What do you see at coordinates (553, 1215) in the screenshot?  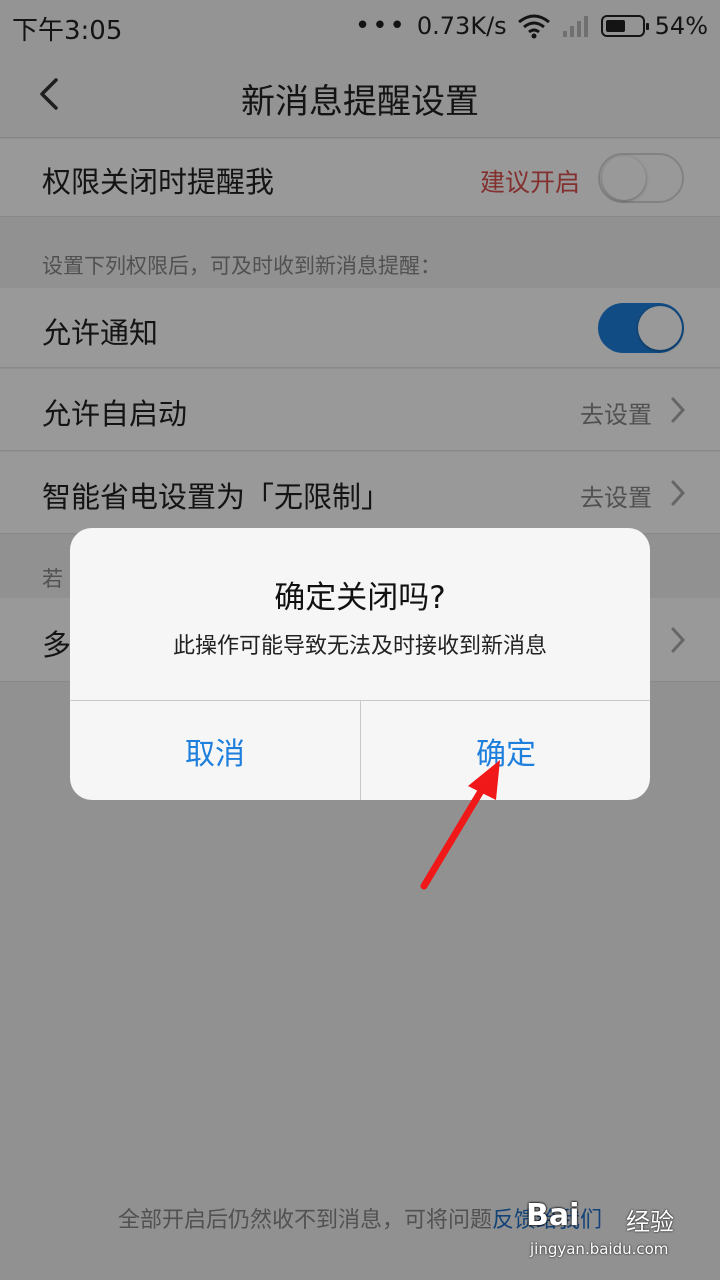 I see `watermark-brand: Bai` at bounding box center [553, 1215].